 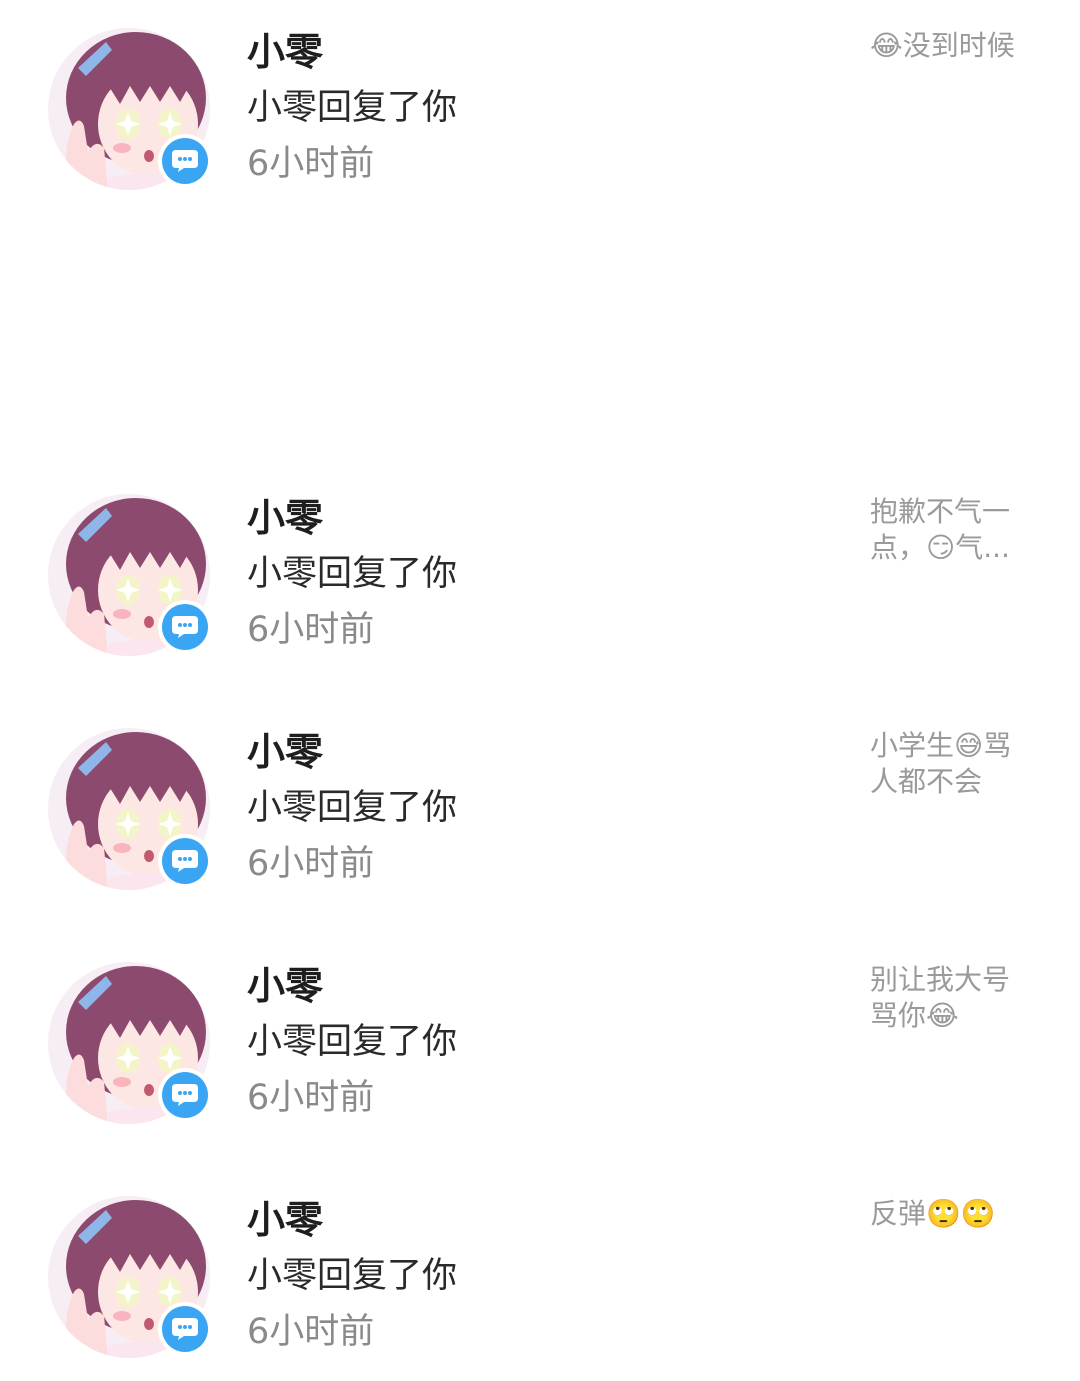 What do you see at coordinates (951, 1214) in the screenshot?
I see `comment-preview: 反弹🙄🙄` at bounding box center [951, 1214].